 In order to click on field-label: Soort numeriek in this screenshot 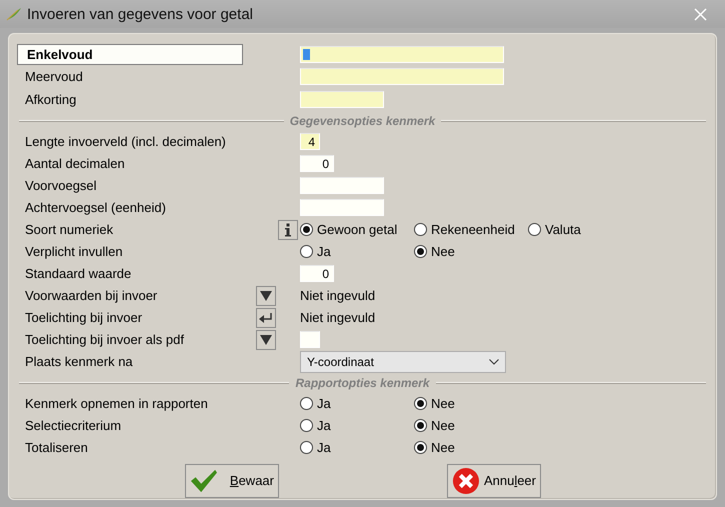, I will do `click(69, 230)`.